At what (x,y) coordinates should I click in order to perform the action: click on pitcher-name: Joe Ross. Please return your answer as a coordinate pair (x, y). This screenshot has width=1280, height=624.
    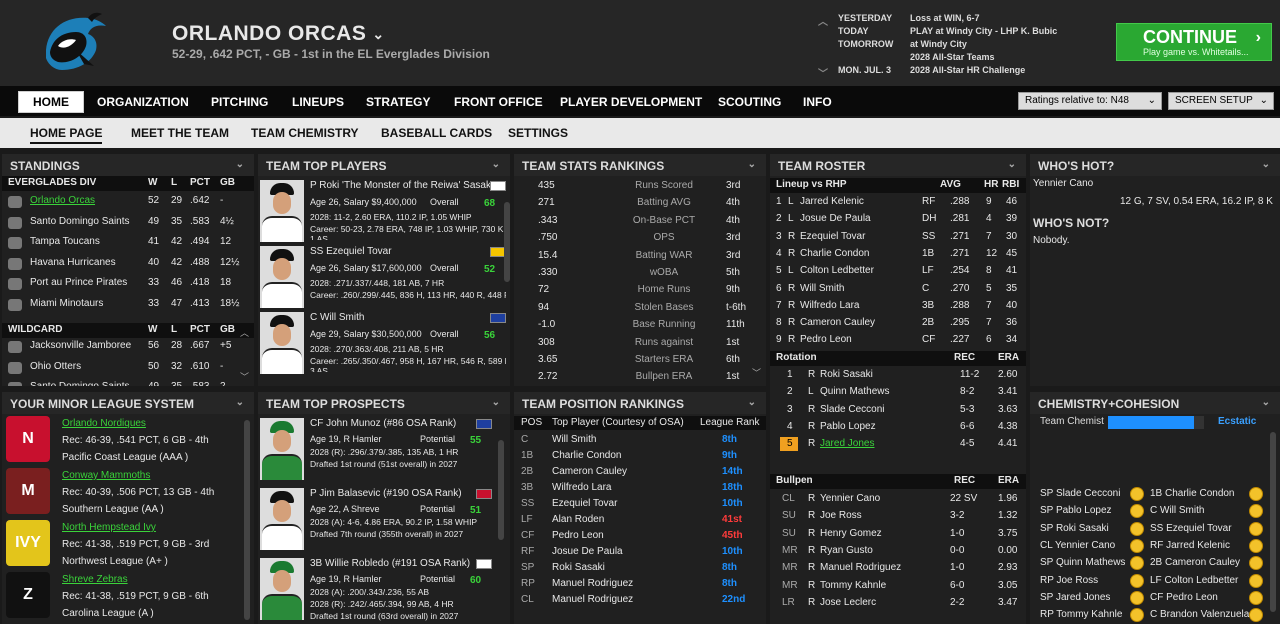
    Looking at the image, I should click on (841, 515).